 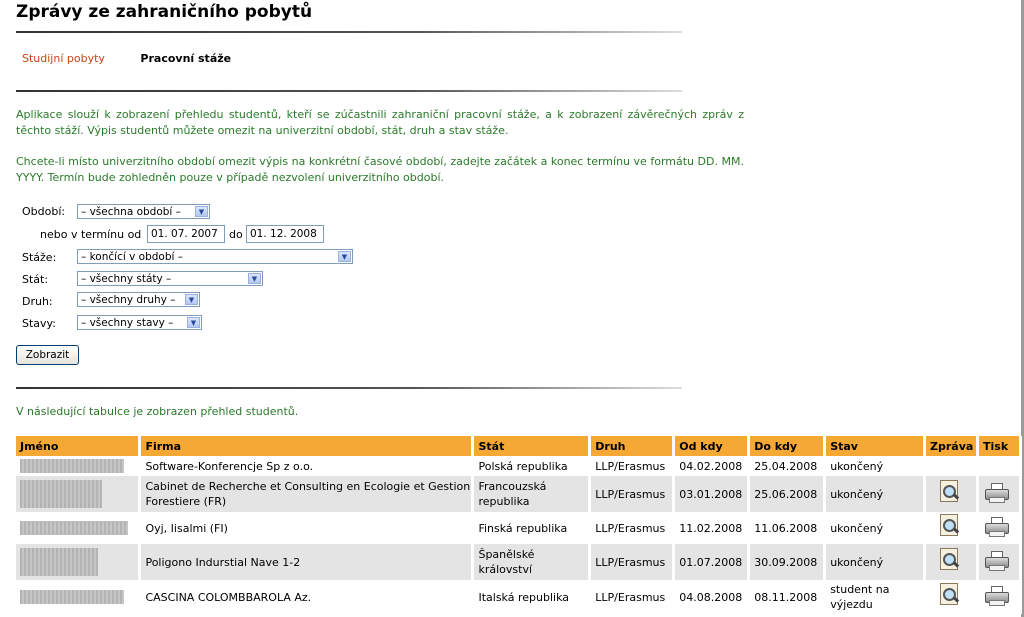 What do you see at coordinates (91, 234) in the screenshot?
I see `termin-label: nebo v termínu od` at bounding box center [91, 234].